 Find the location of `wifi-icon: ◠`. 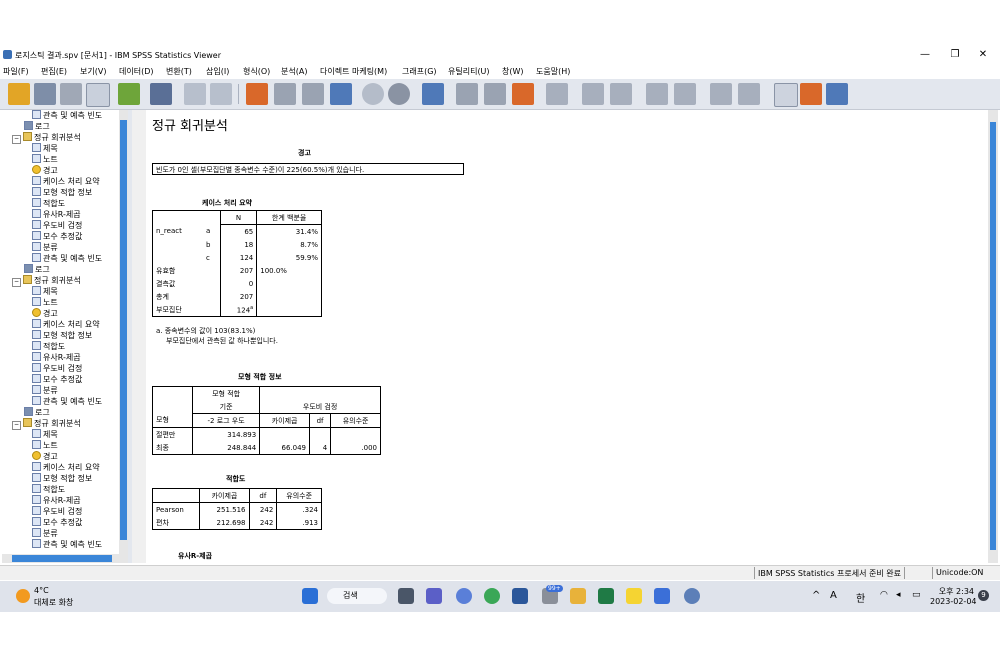

wifi-icon: ◠ is located at coordinates (884, 595).